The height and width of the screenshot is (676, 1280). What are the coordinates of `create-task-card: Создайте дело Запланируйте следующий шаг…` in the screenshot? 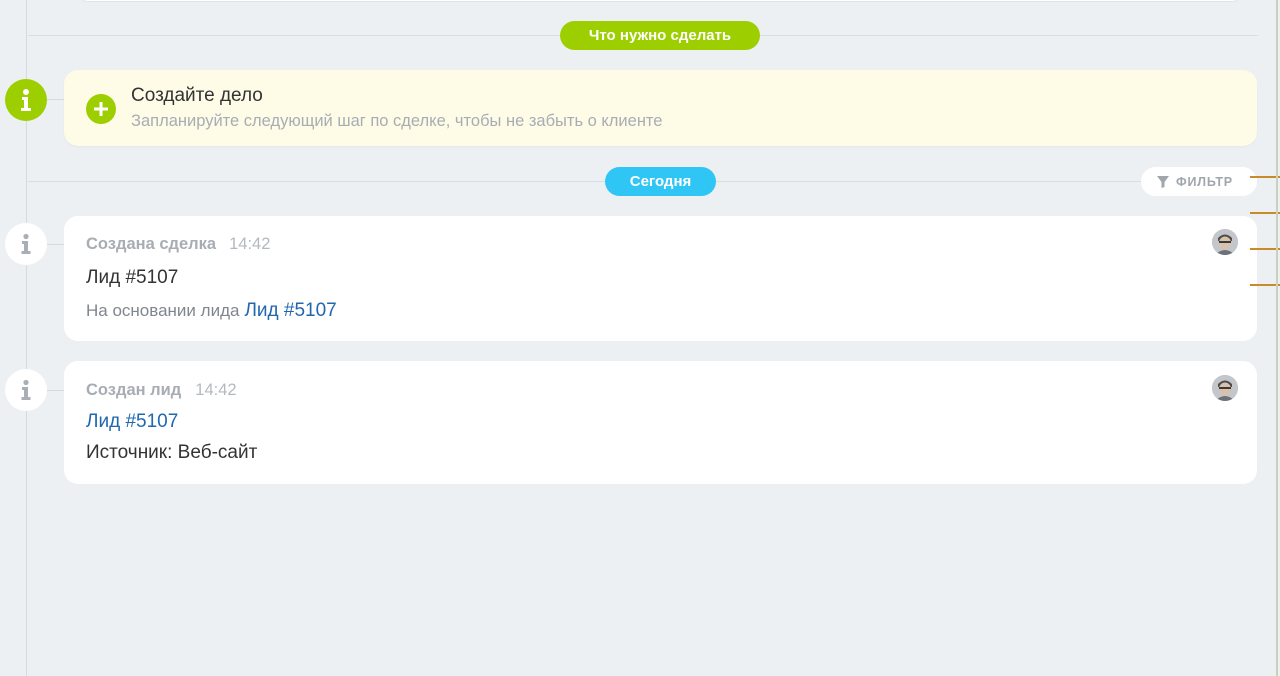 It's located at (660, 108).